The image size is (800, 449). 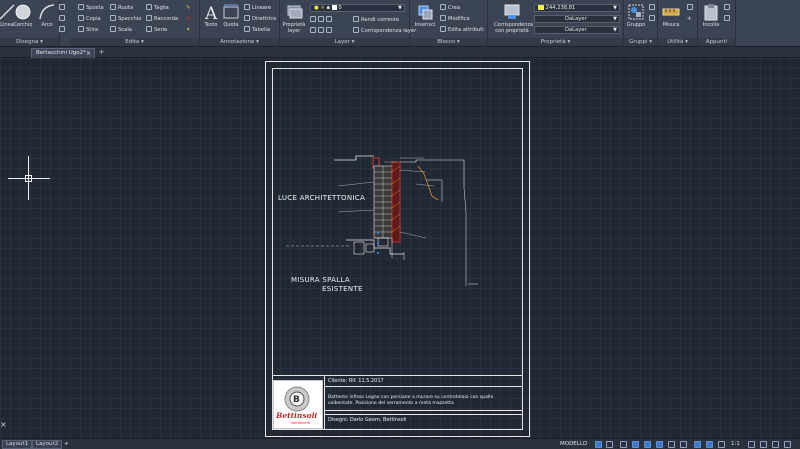 What do you see at coordinates (322, 8) in the screenshot?
I see `sun-icon: ☼` at bounding box center [322, 8].